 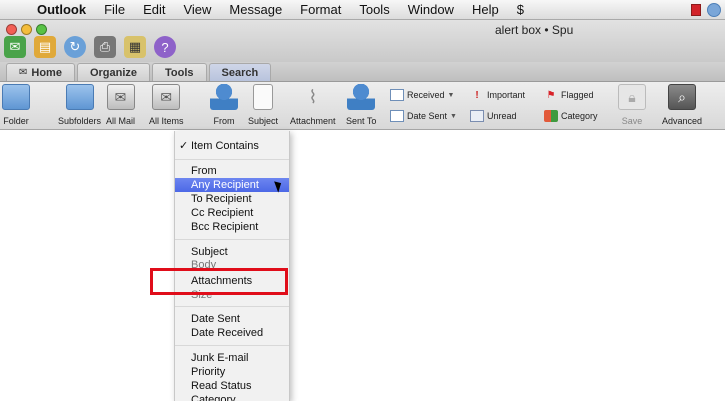 What do you see at coordinates (232, 358) in the screenshot?
I see `menu-item-junk-email: Junk E-mail` at bounding box center [232, 358].